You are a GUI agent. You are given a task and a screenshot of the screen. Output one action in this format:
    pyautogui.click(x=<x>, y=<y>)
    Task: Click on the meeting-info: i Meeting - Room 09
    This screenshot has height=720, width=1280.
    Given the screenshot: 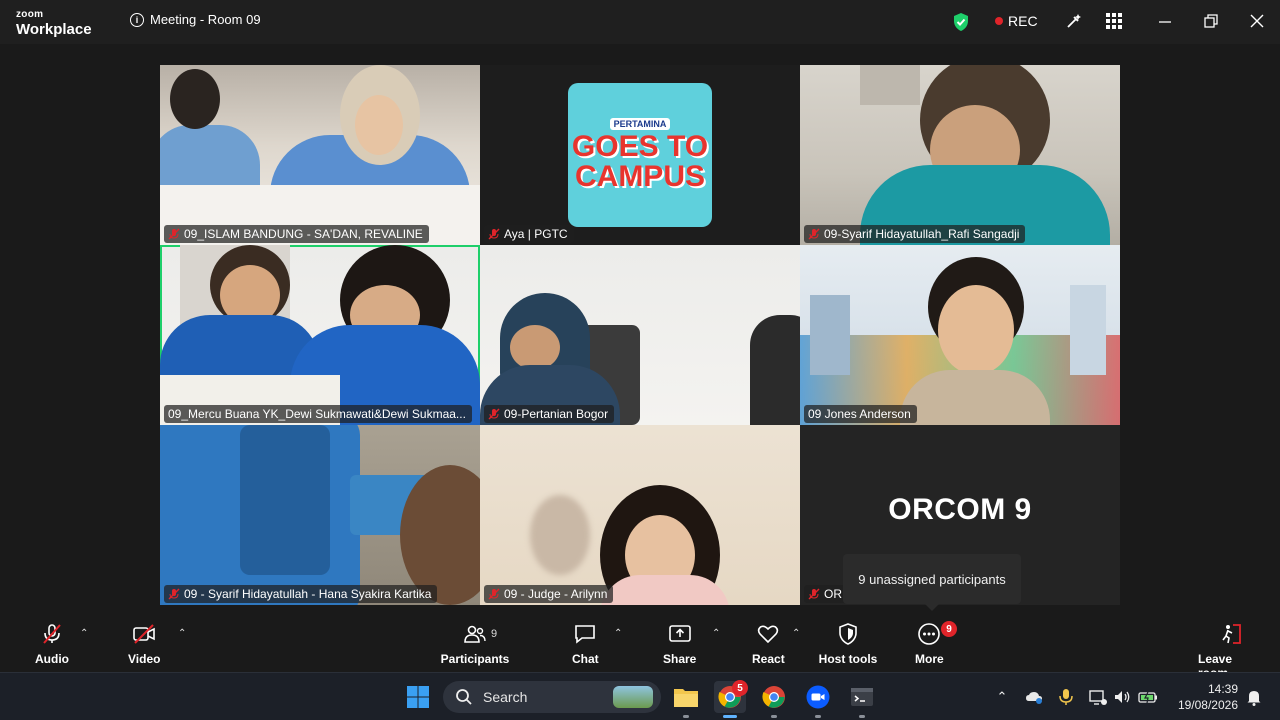 What is the action you would take?
    pyautogui.click(x=195, y=19)
    